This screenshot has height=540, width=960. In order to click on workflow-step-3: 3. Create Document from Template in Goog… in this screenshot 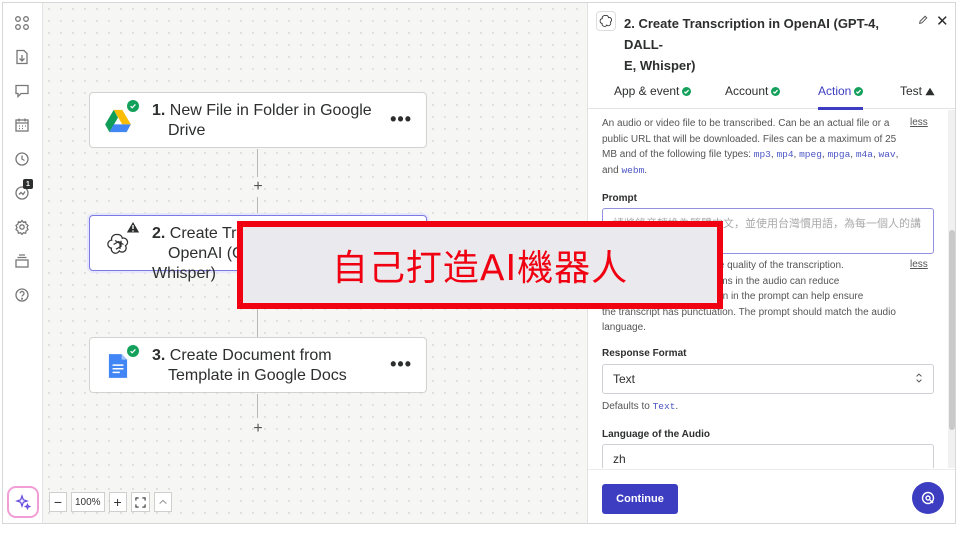, I will do `click(258, 365)`.